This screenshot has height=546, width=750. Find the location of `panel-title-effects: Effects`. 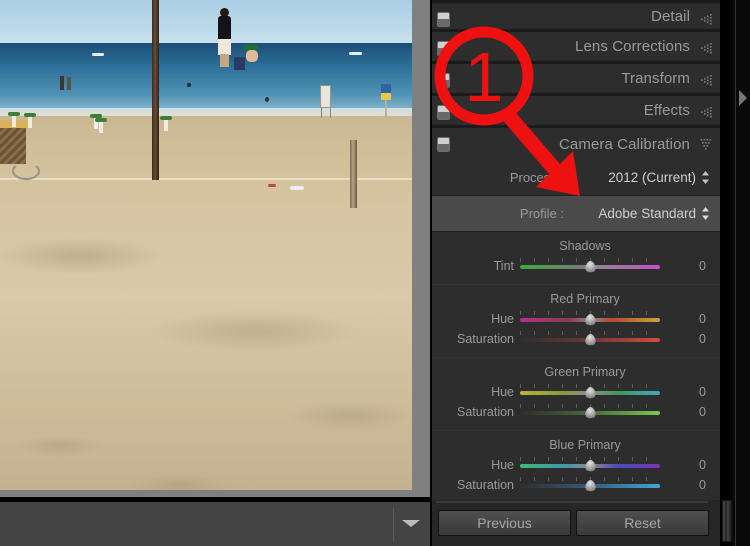

panel-title-effects: Effects is located at coordinates (666, 110).